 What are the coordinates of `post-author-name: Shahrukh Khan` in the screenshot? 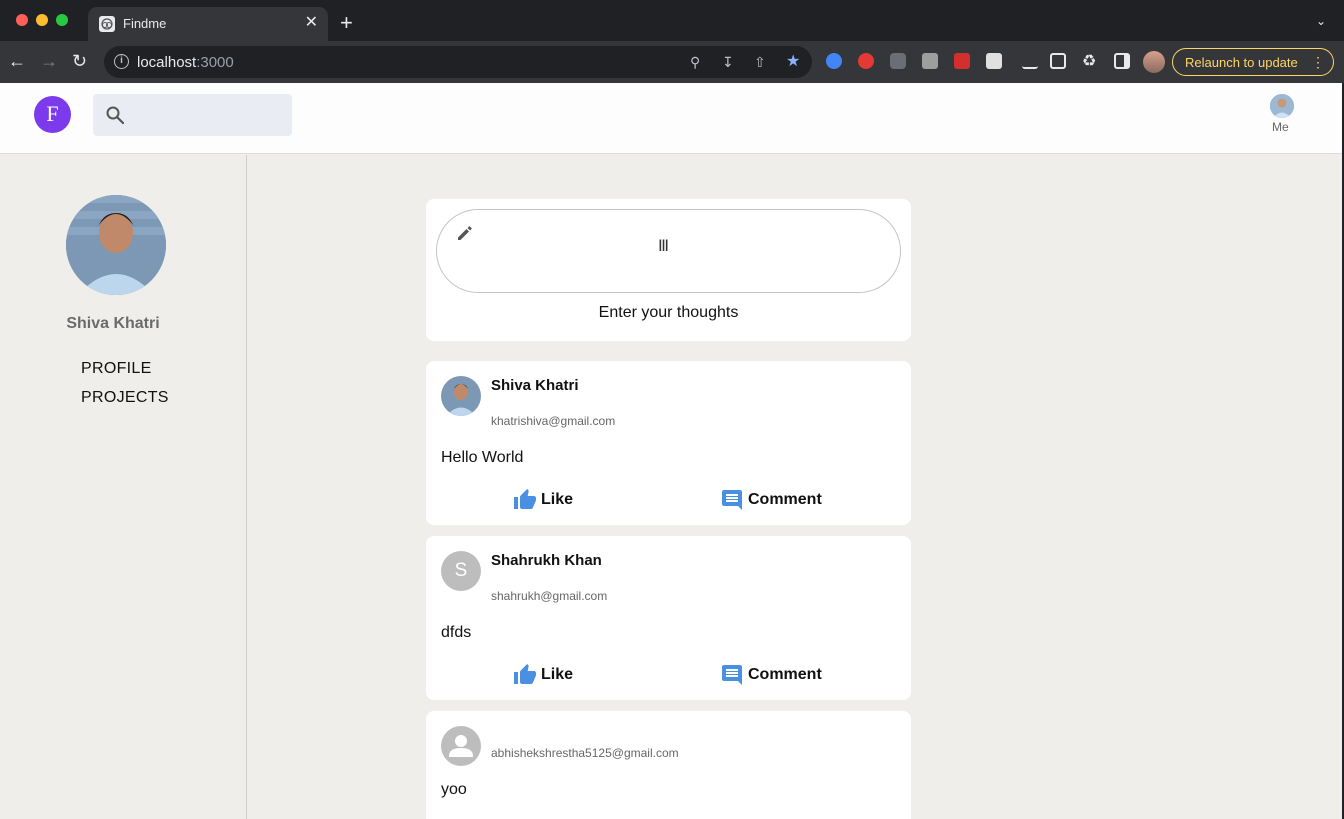 It's located at (546, 560).